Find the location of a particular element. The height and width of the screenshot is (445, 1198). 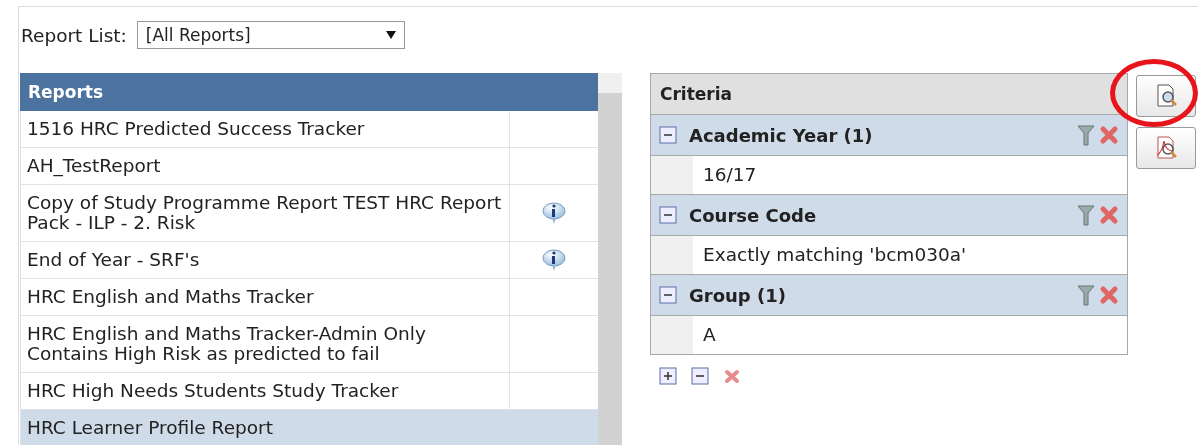

pdf-preview-button is located at coordinates (1166, 148).